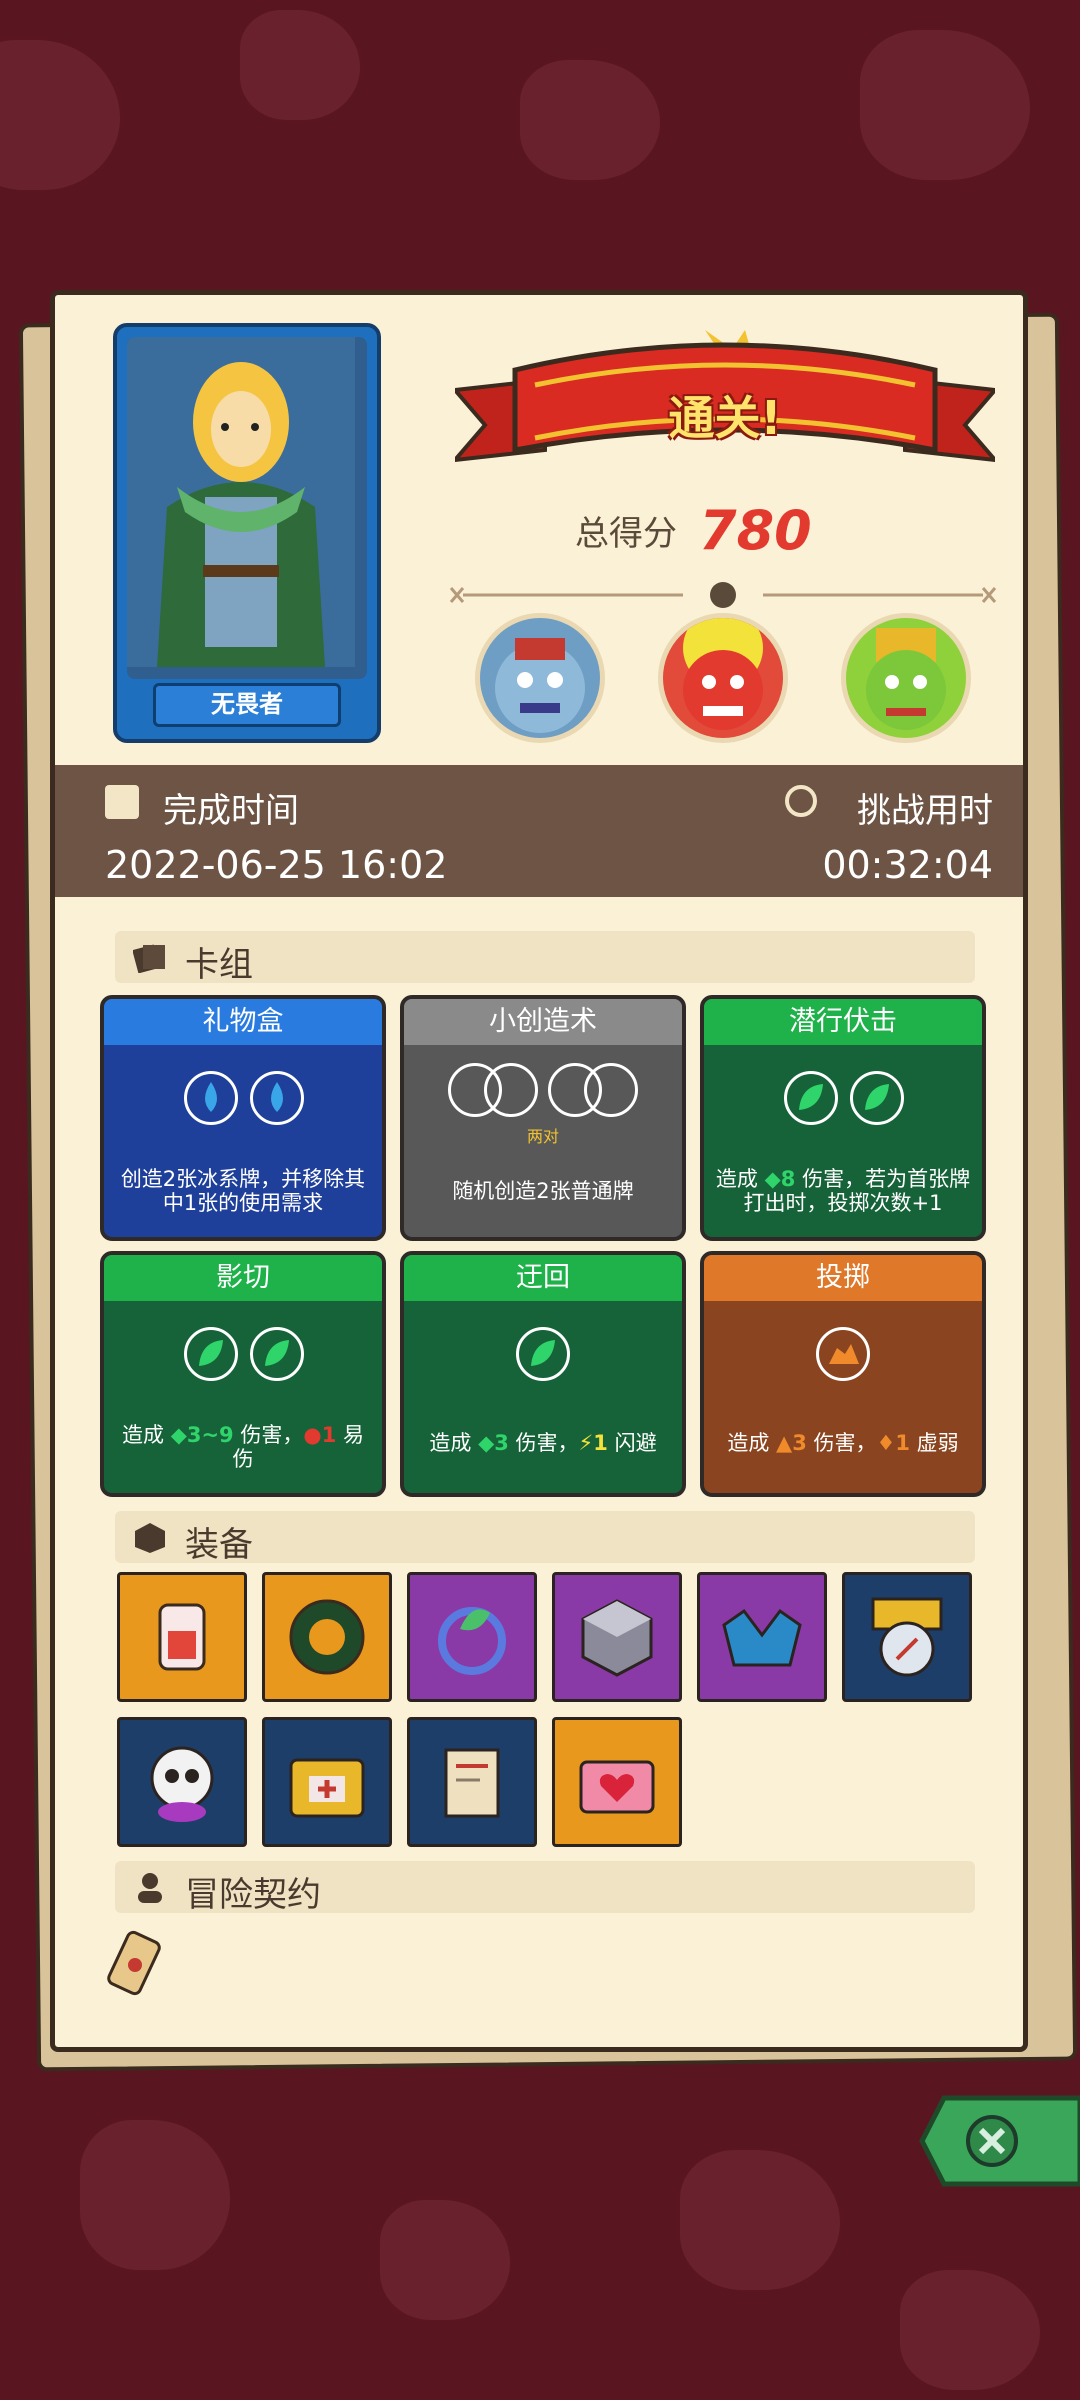  Describe the element at coordinates (327, 1782) in the screenshot. I see `treasure-chest-icon` at that location.